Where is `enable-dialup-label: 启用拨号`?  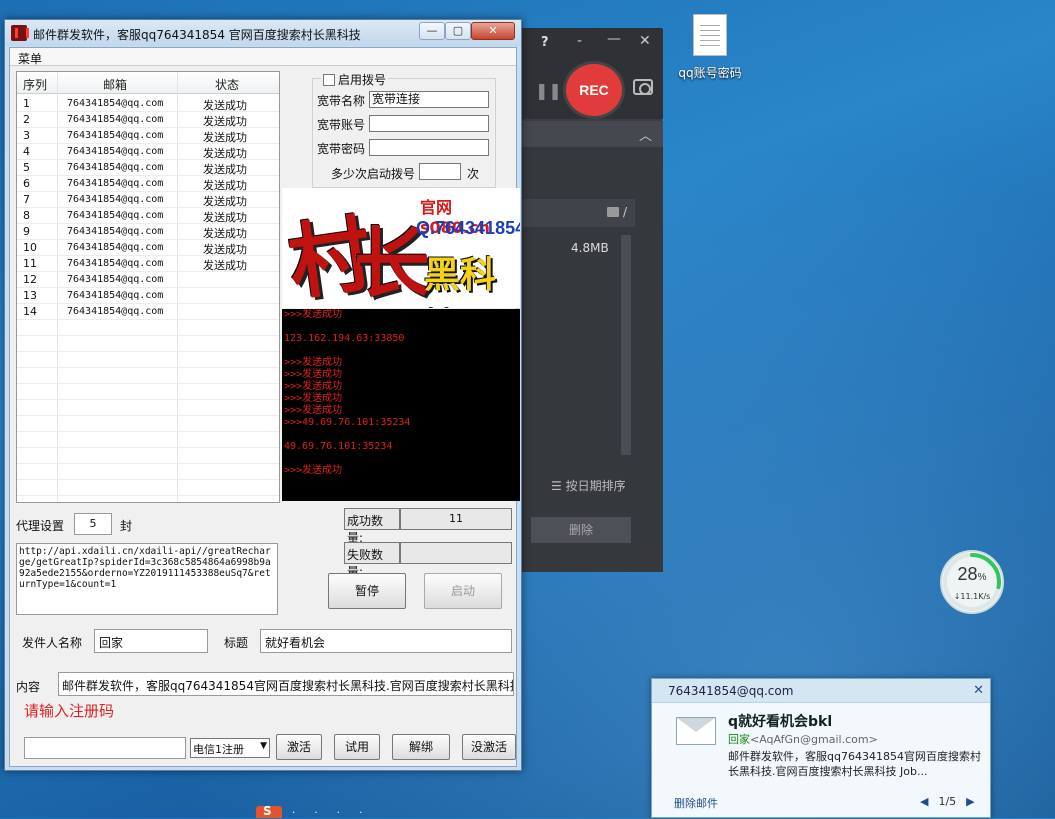 enable-dialup-label: 启用拨号 is located at coordinates (362, 80).